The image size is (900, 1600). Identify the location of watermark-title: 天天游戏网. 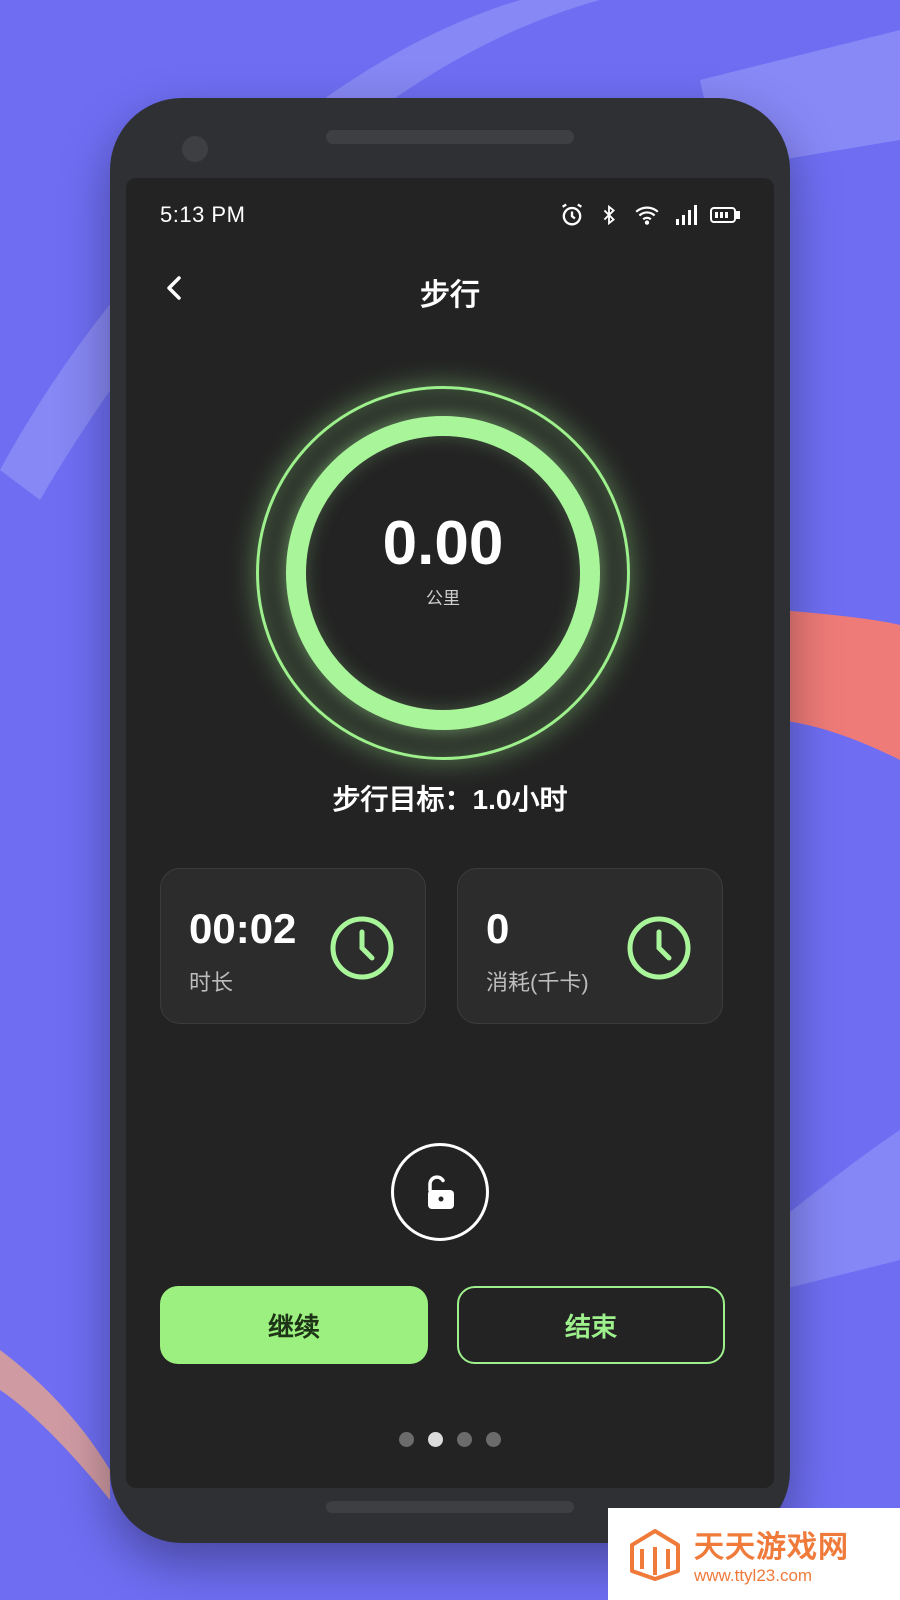
(771, 1547).